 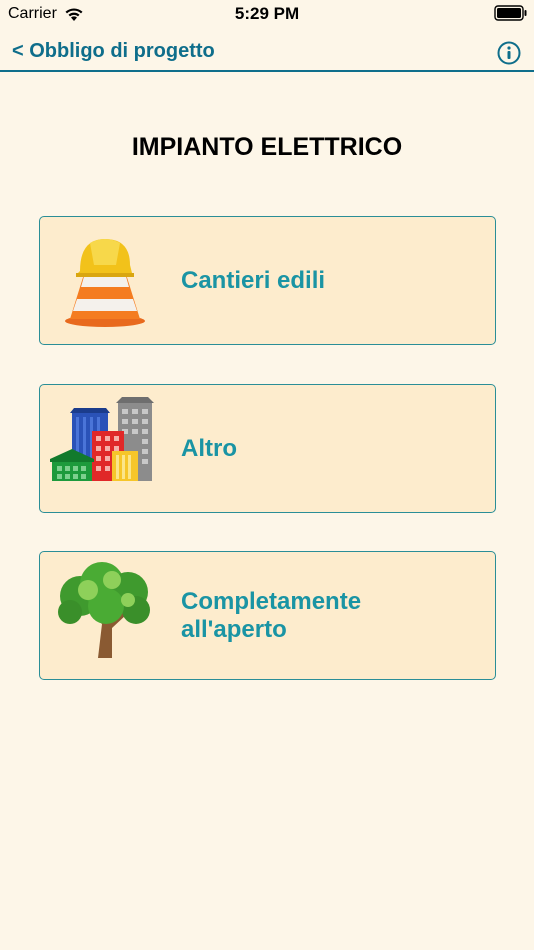 What do you see at coordinates (209, 448) in the screenshot?
I see `option-label: Altro` at bounding box center [209, 448].